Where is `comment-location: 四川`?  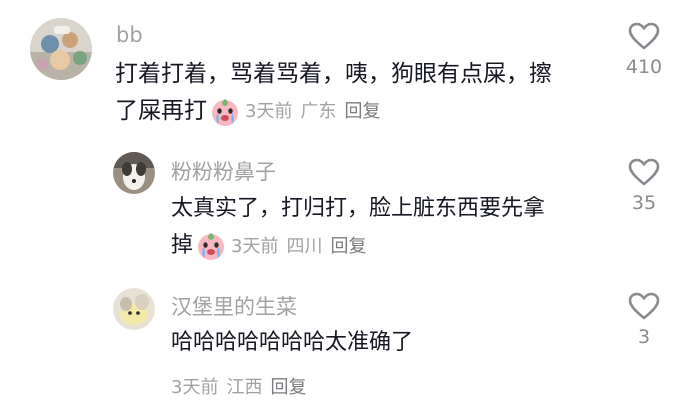 comment-location: 四川 is located at coordinates (304, 246).